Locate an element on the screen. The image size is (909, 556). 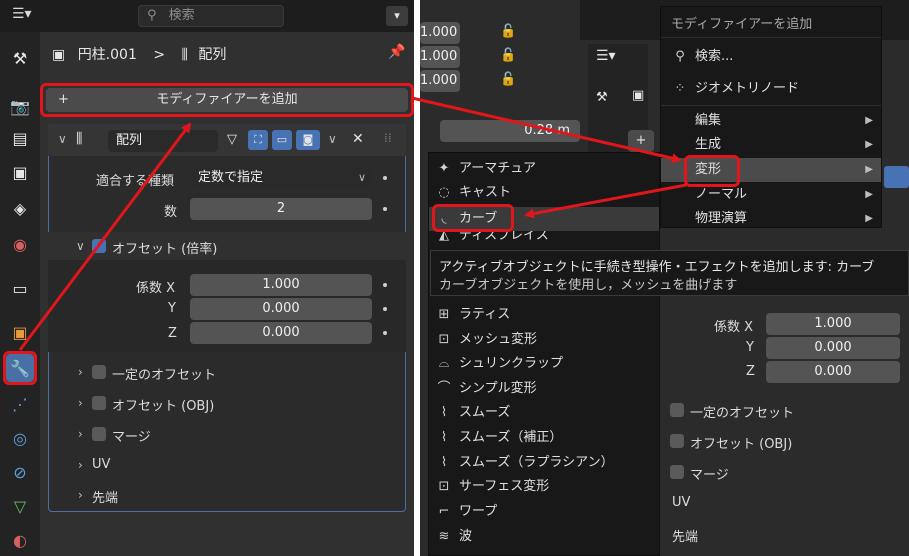
arrow-tab-to-add is located at coordinates (105, 236).